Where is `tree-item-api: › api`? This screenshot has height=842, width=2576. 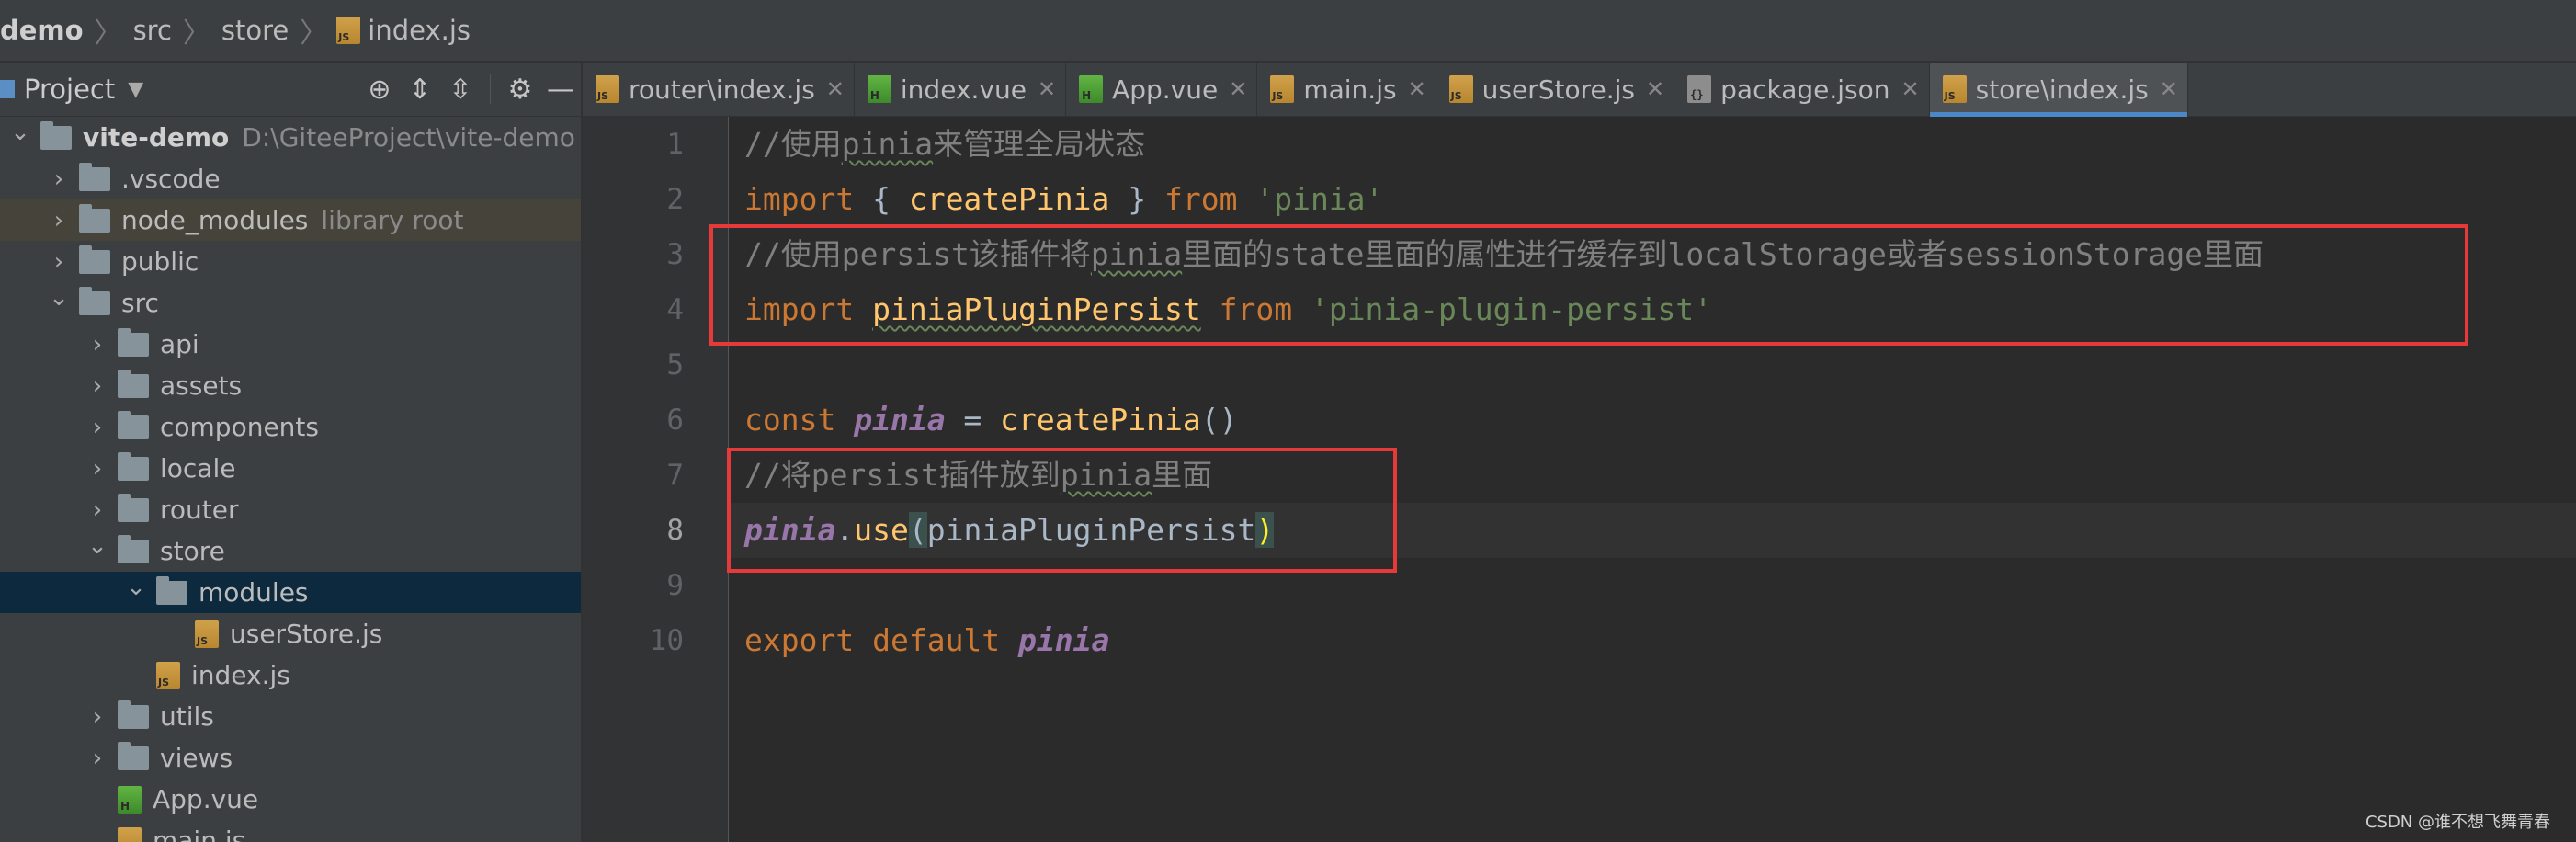 tree-item-api: › api is located at coordinates (290, 345).